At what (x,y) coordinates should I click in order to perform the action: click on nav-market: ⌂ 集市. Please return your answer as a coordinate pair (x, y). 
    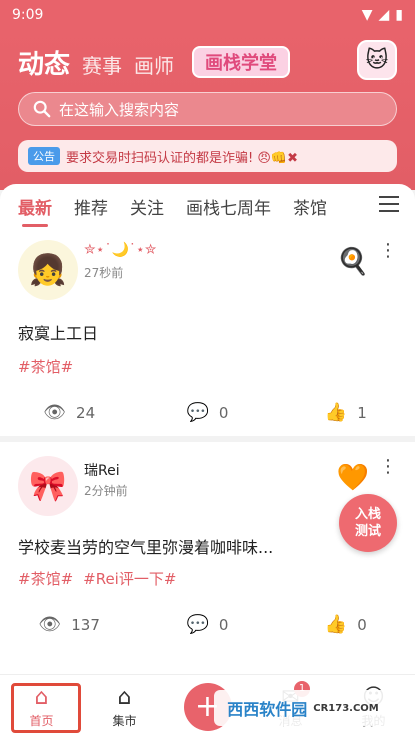
    Looking at the image, I should click on (124, 706).